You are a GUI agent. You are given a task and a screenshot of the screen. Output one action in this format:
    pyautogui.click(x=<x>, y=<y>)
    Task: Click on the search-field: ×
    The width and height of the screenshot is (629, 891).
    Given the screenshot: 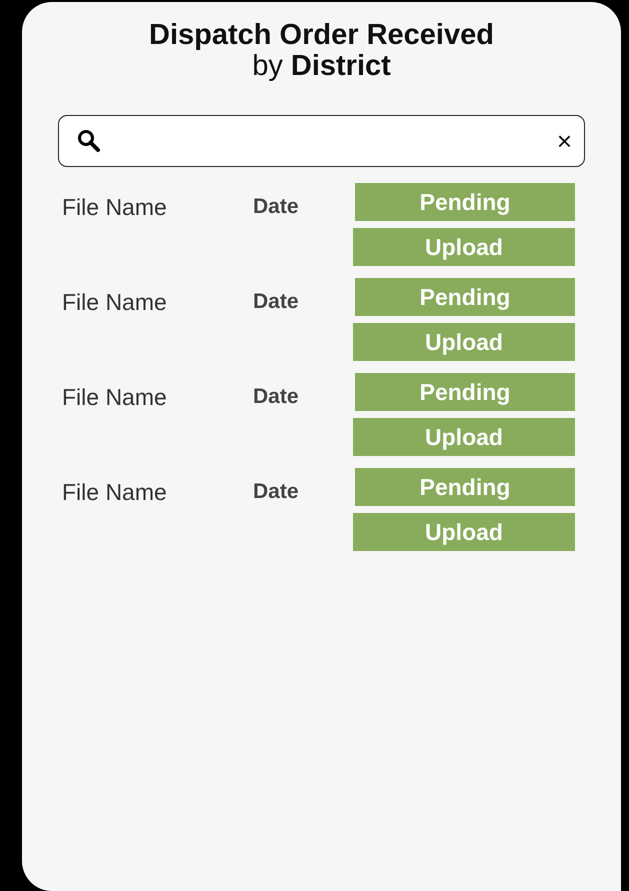 What is the action you would take?
    pyautogui.click(x=321, y=141)
    